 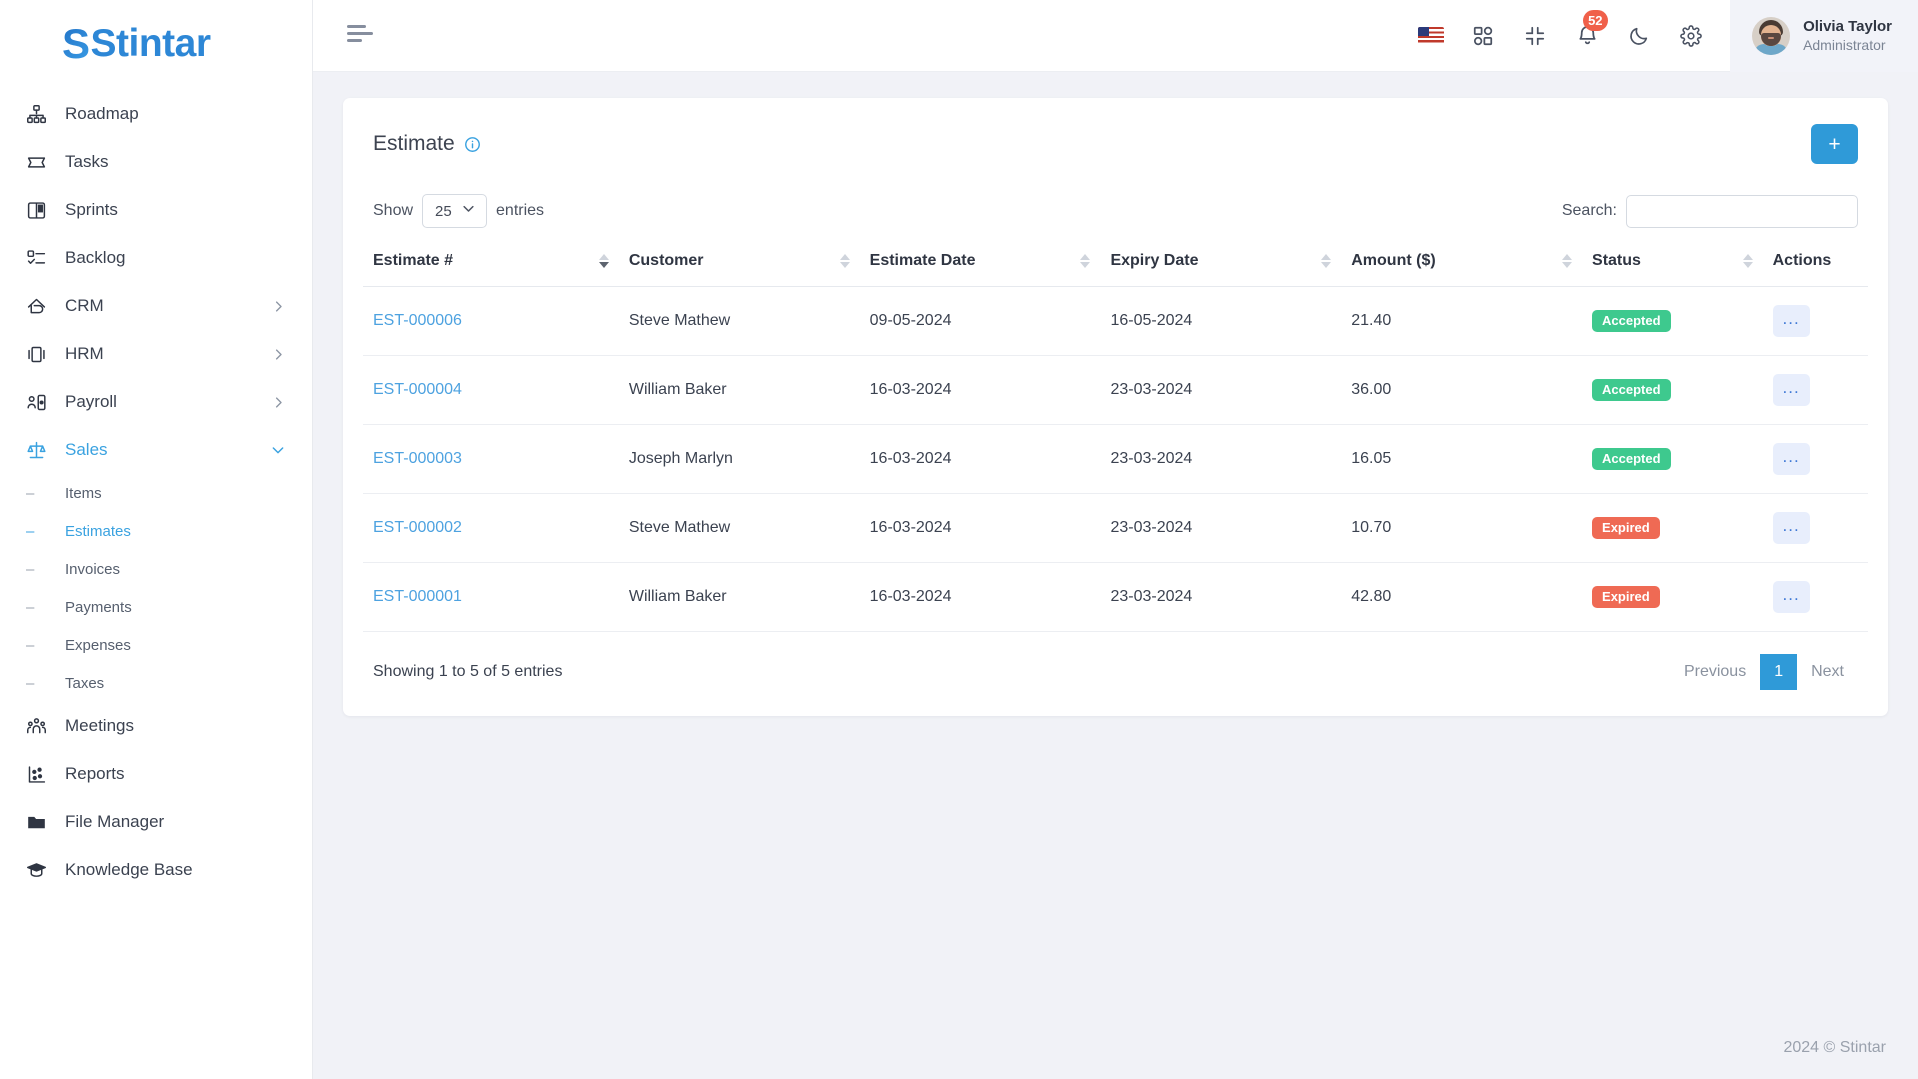 What do you see at coordinates (1462, 597) in the screenshot?
I see `cell-amount: 42.80` at bounding box center [1462, 597].